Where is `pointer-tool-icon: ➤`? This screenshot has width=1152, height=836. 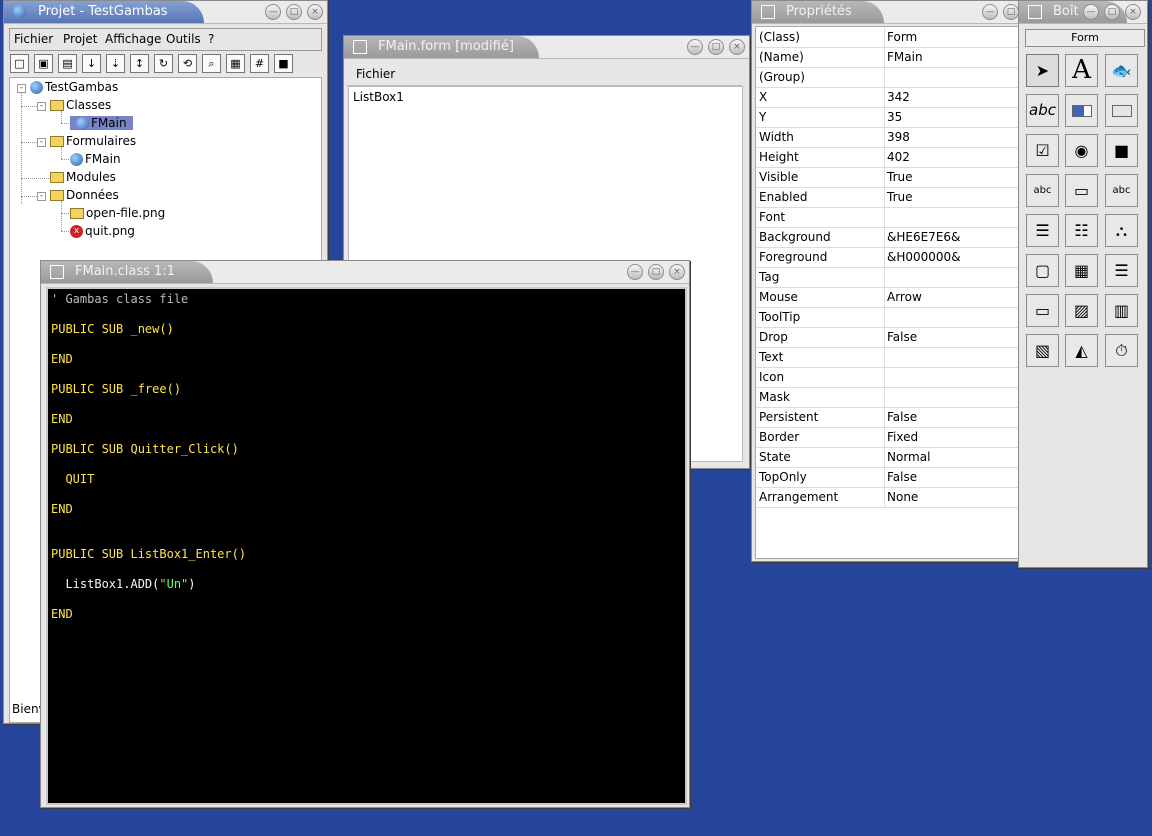
pointer-tool-icon: ➤ is located at coordinates (1042, 70).